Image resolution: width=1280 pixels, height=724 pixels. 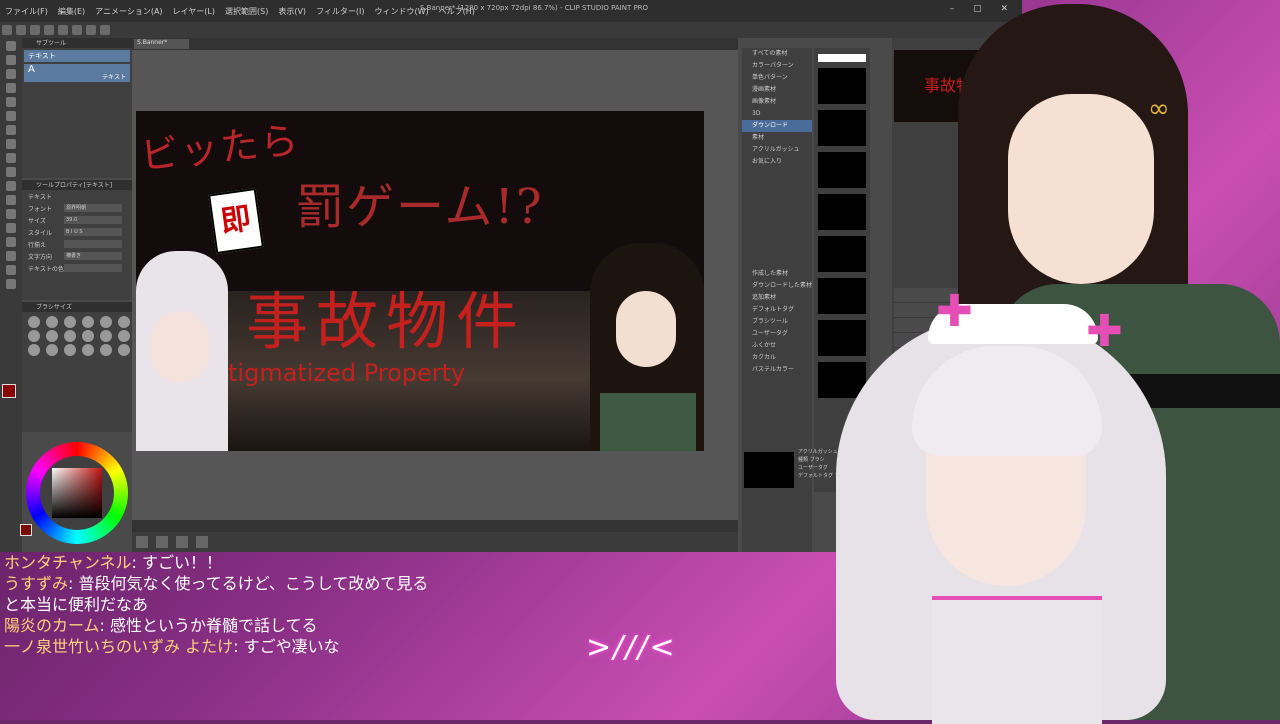 I want to click on material-tree-item: 画像素材, so click(x=777, y=102).